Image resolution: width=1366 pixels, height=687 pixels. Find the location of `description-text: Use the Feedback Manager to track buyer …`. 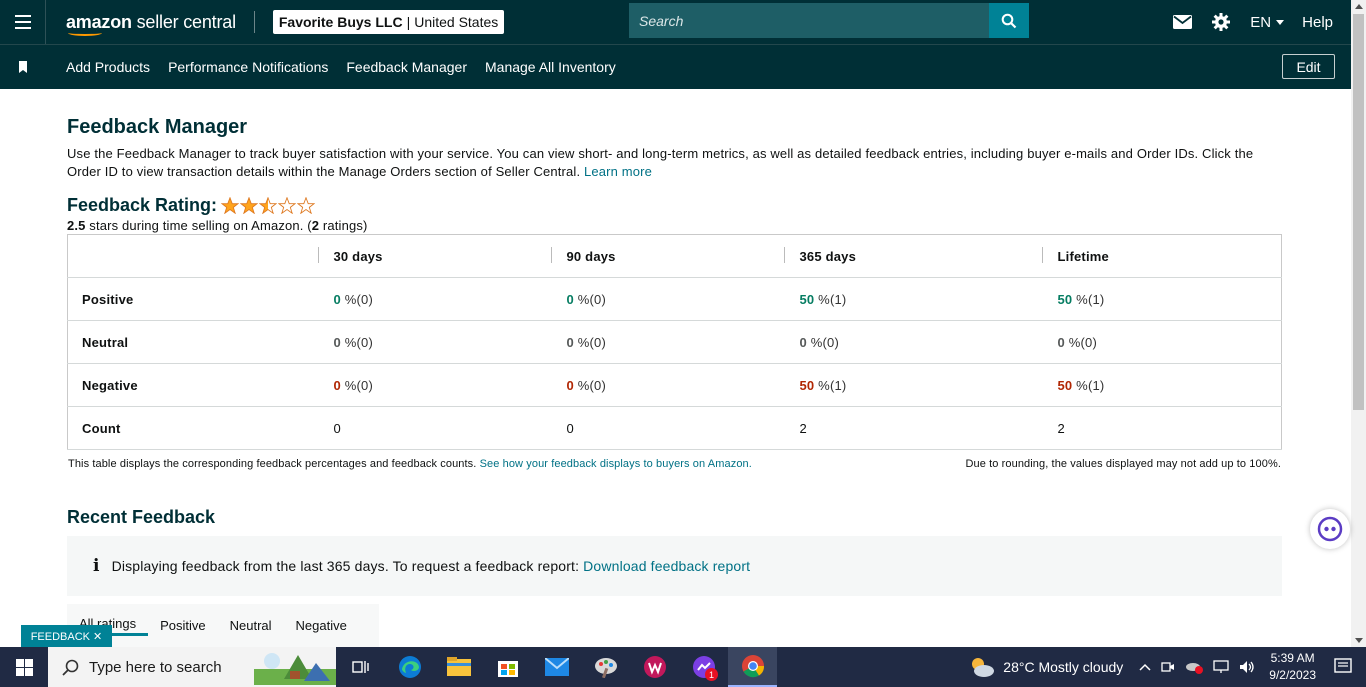

description-text: Use the Feedback Manager to track buyer … is located at coordinates (660, 162).